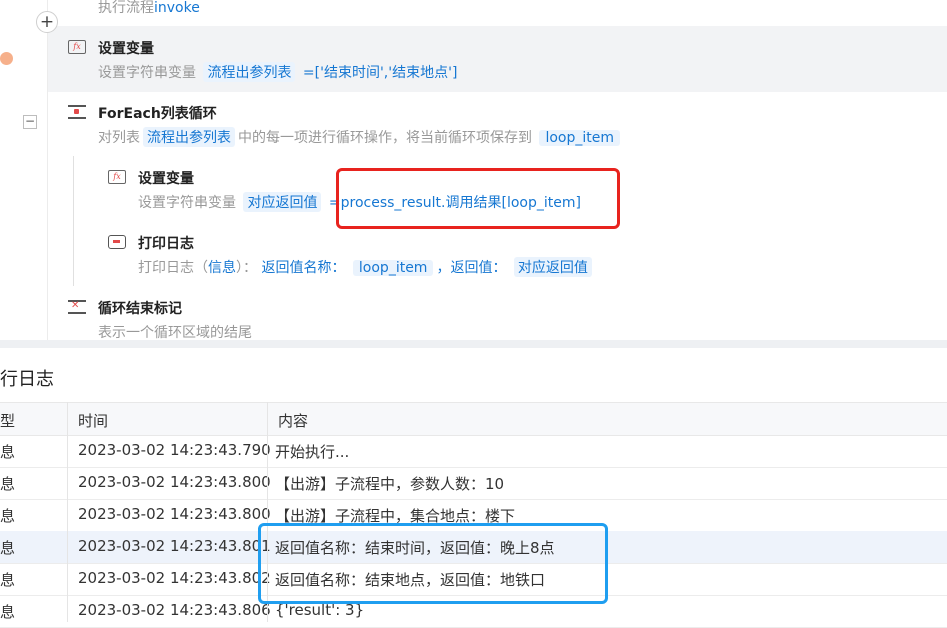 The width and height of the screenshot is (947, 628). Describe the element at coordinates (30, 122) in the screenshot. I see `collapse-toggle` at that location.